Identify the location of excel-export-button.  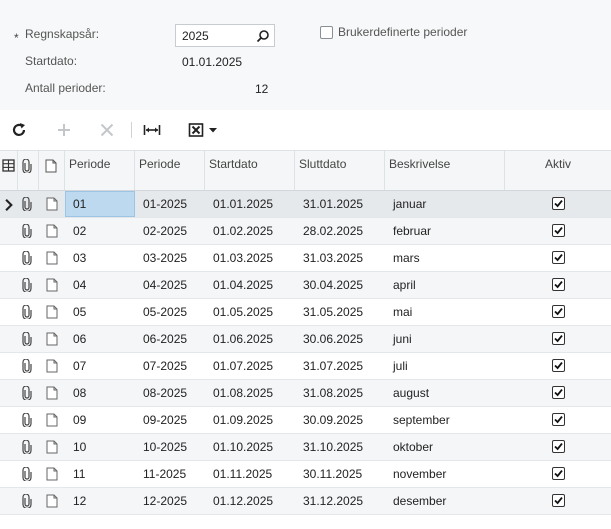
(203, 130).